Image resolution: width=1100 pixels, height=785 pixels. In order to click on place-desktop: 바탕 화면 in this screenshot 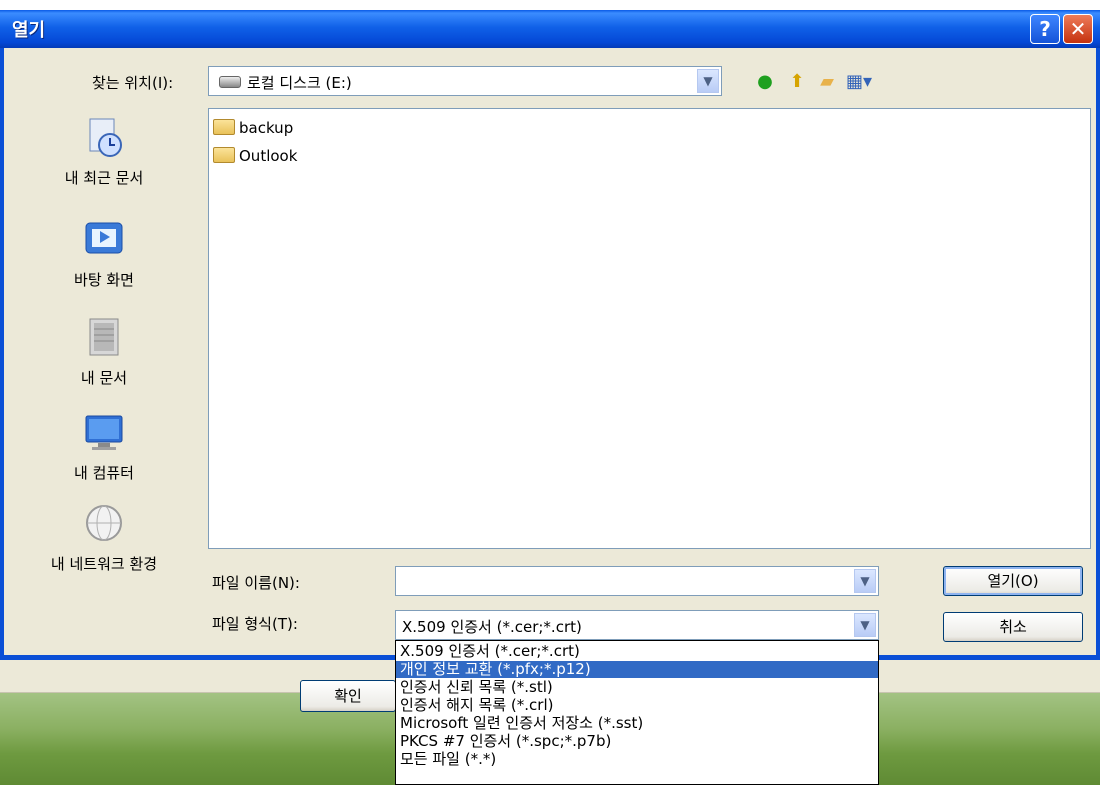, I will do `click(104, 253)`.